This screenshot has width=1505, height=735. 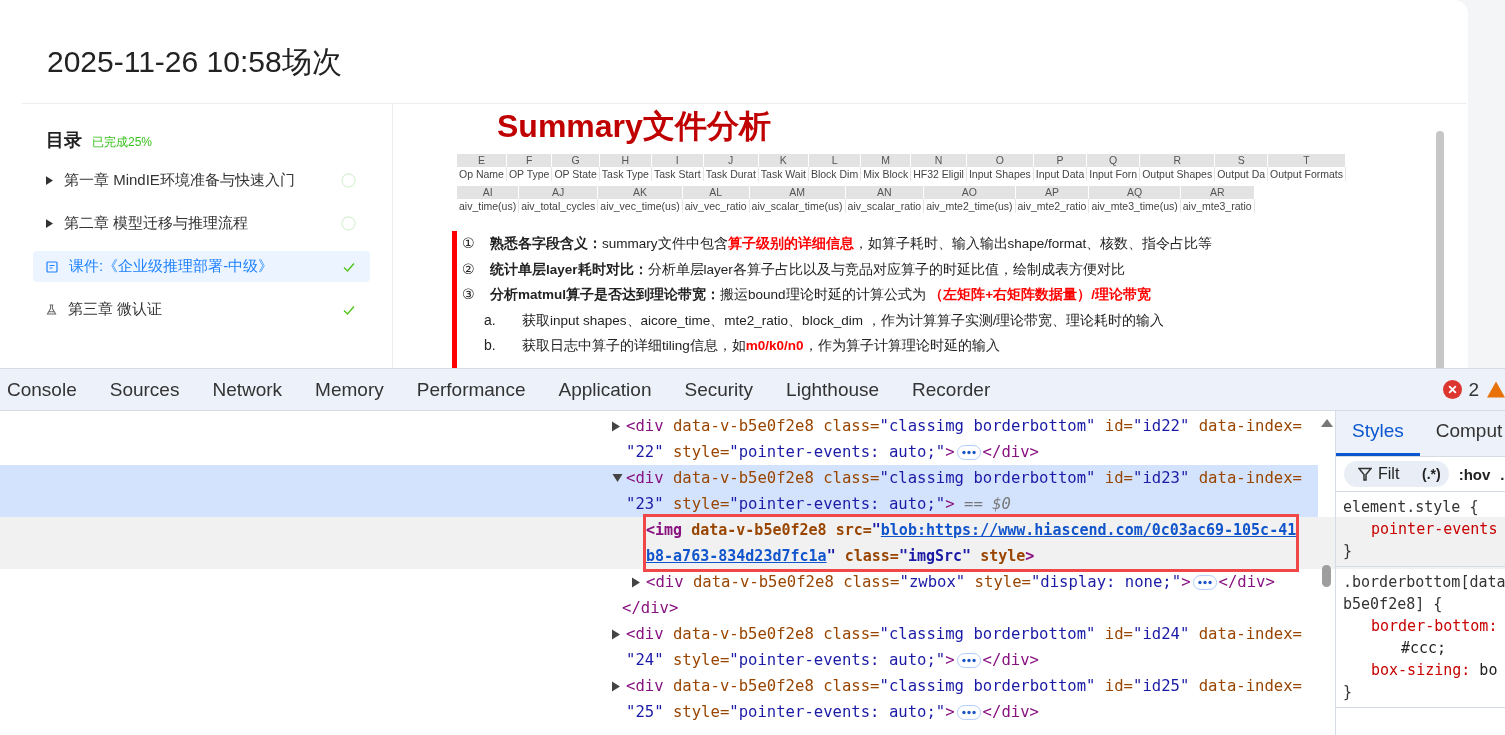 What do you see at coordinates (42, 389) in the screenshot?
I see `devtools-tab: Console` at bounding box center [42, 389].